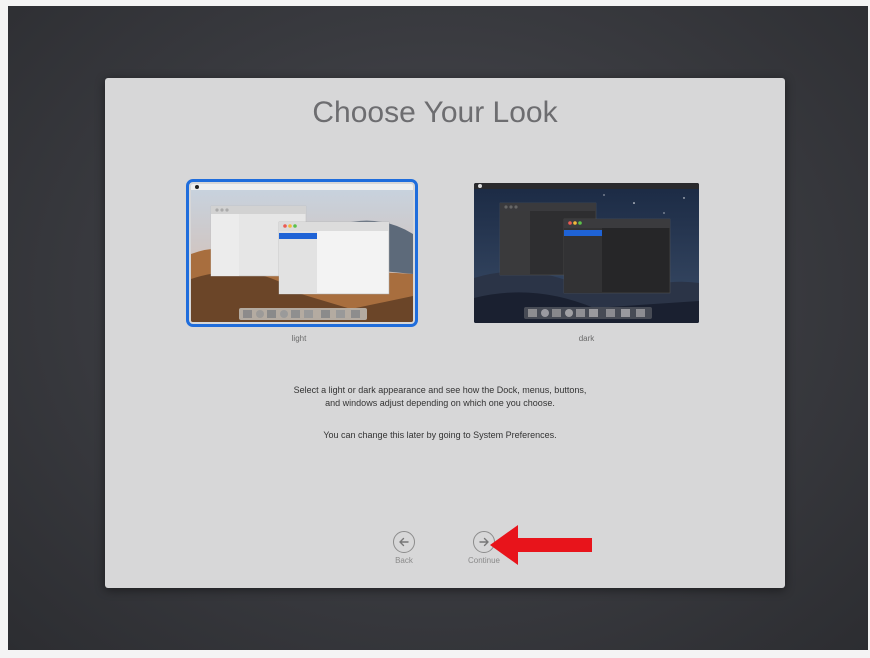  Describe the element at coordinates (404, 560) in the screenshot. I see `back-label: Back` at that location.